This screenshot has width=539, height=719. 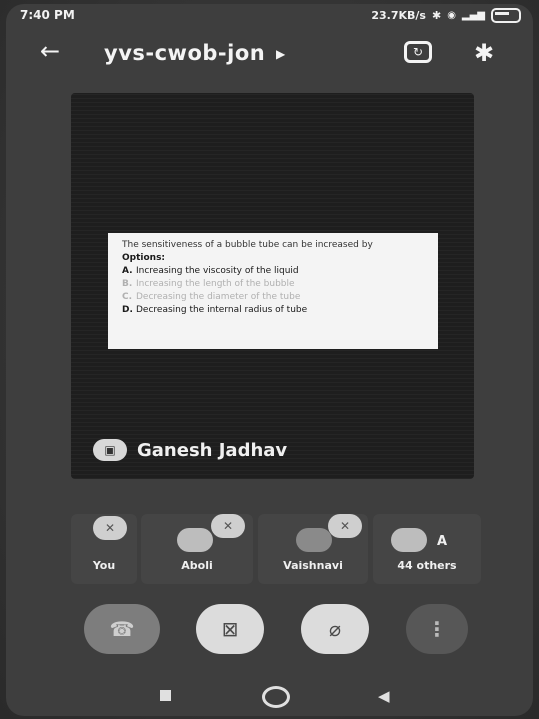 I want to click on participant-name: Aboli, so click(x=197, y=565).